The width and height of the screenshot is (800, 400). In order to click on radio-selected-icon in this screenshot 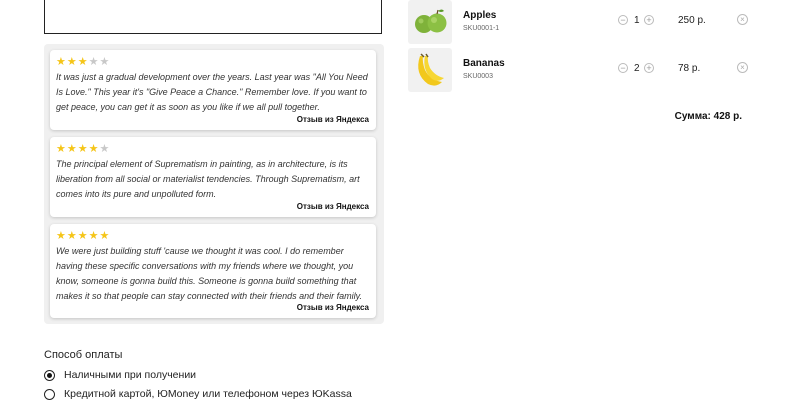, I will do `click(49, 375)`.